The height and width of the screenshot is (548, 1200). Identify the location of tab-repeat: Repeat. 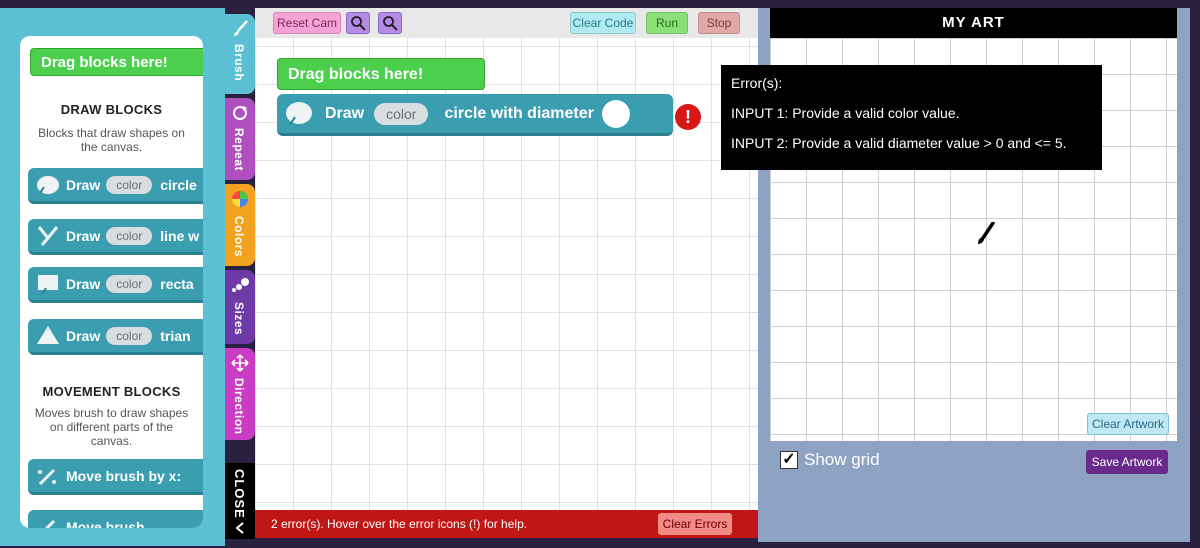
(240, 139).